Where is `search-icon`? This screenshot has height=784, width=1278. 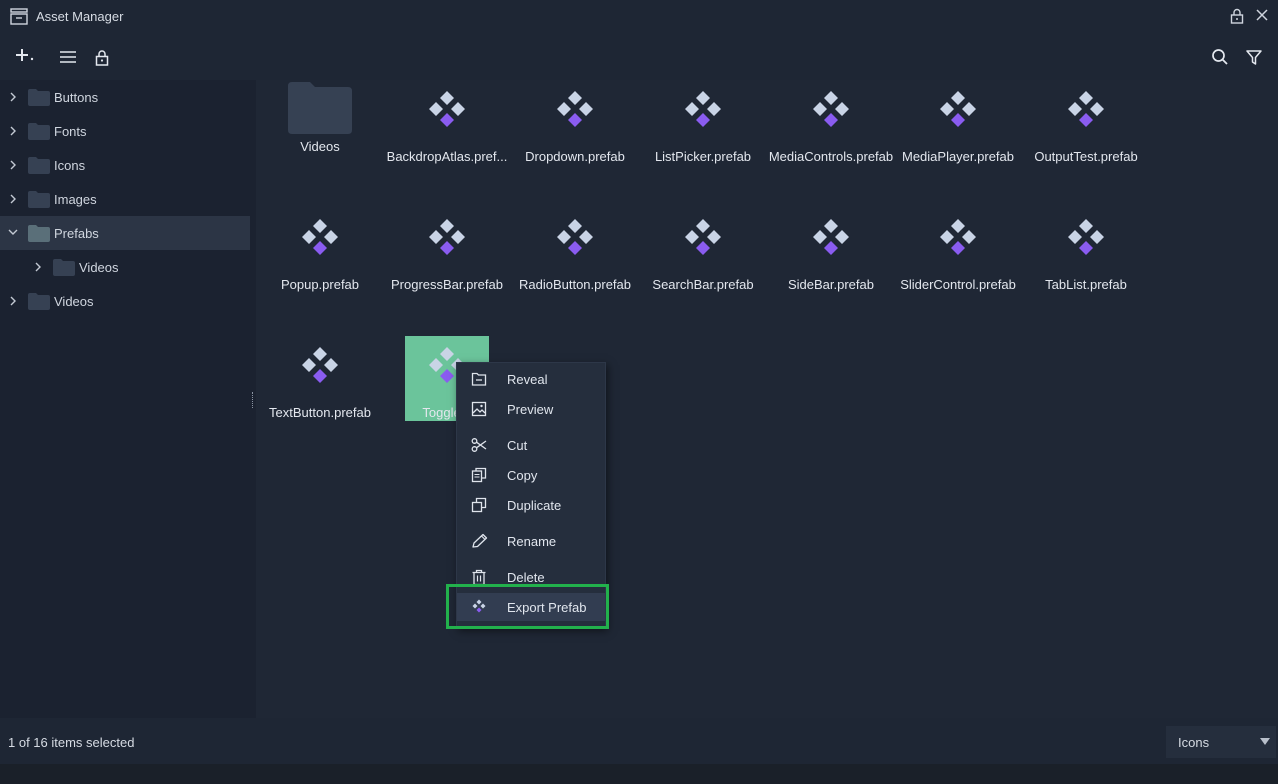 search-icon is located at coordinates (1220, 57).